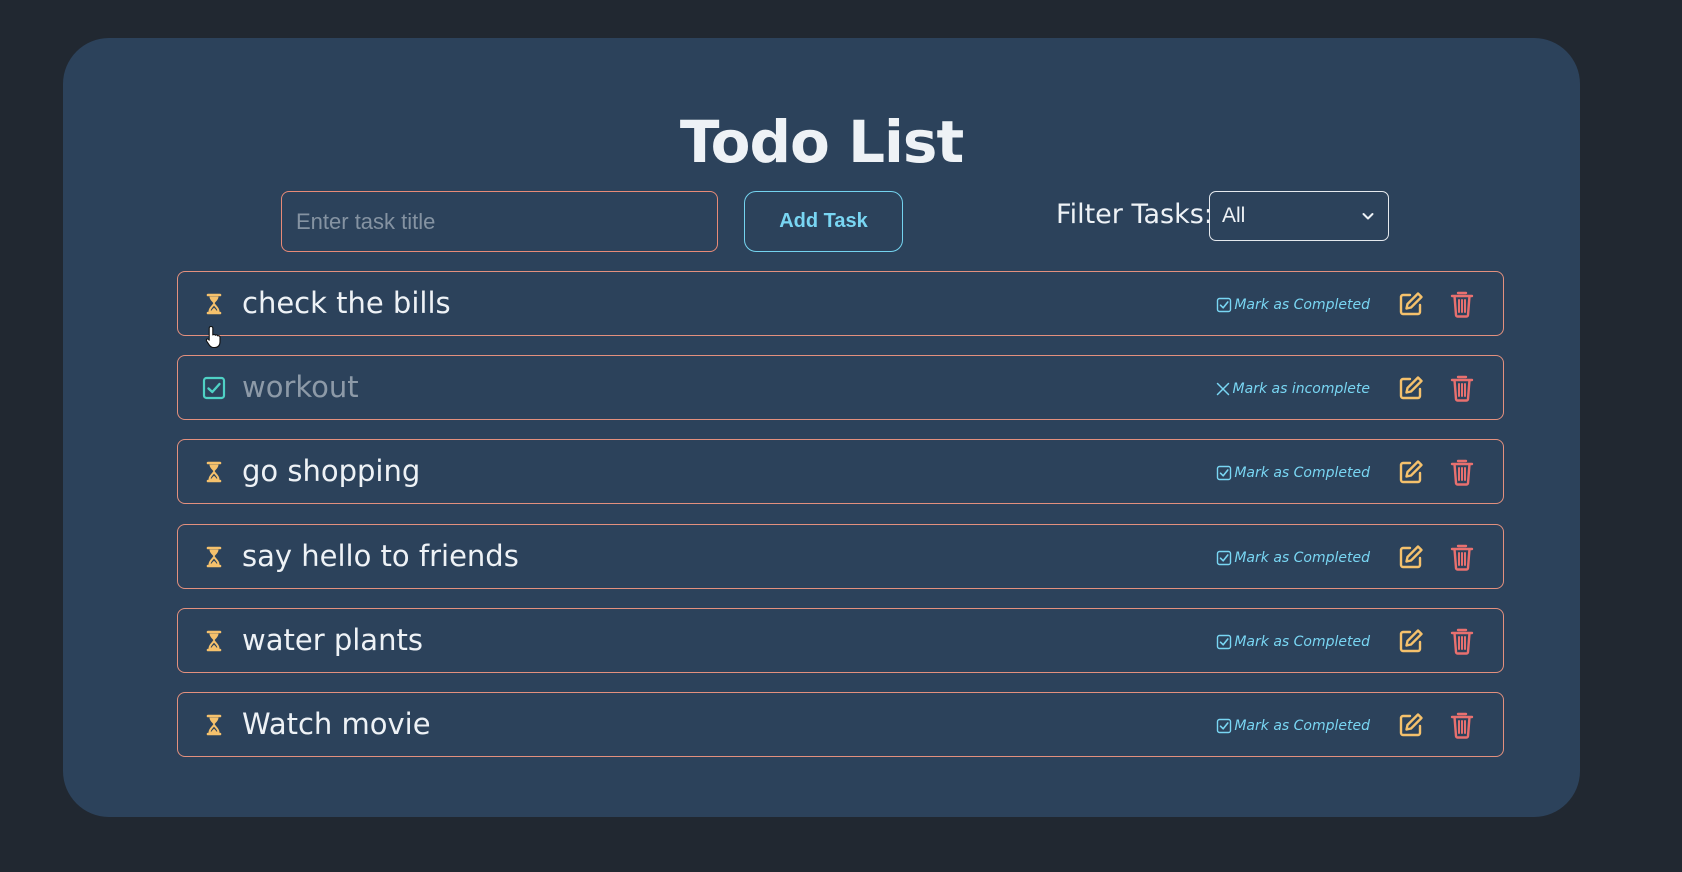 Image resolution: width=1682 pixels, height=872 pixels. Describe the element at coordinates (1301, 389) in the screenshot. I see `toggle-label: Mark as incomplete` at that location.